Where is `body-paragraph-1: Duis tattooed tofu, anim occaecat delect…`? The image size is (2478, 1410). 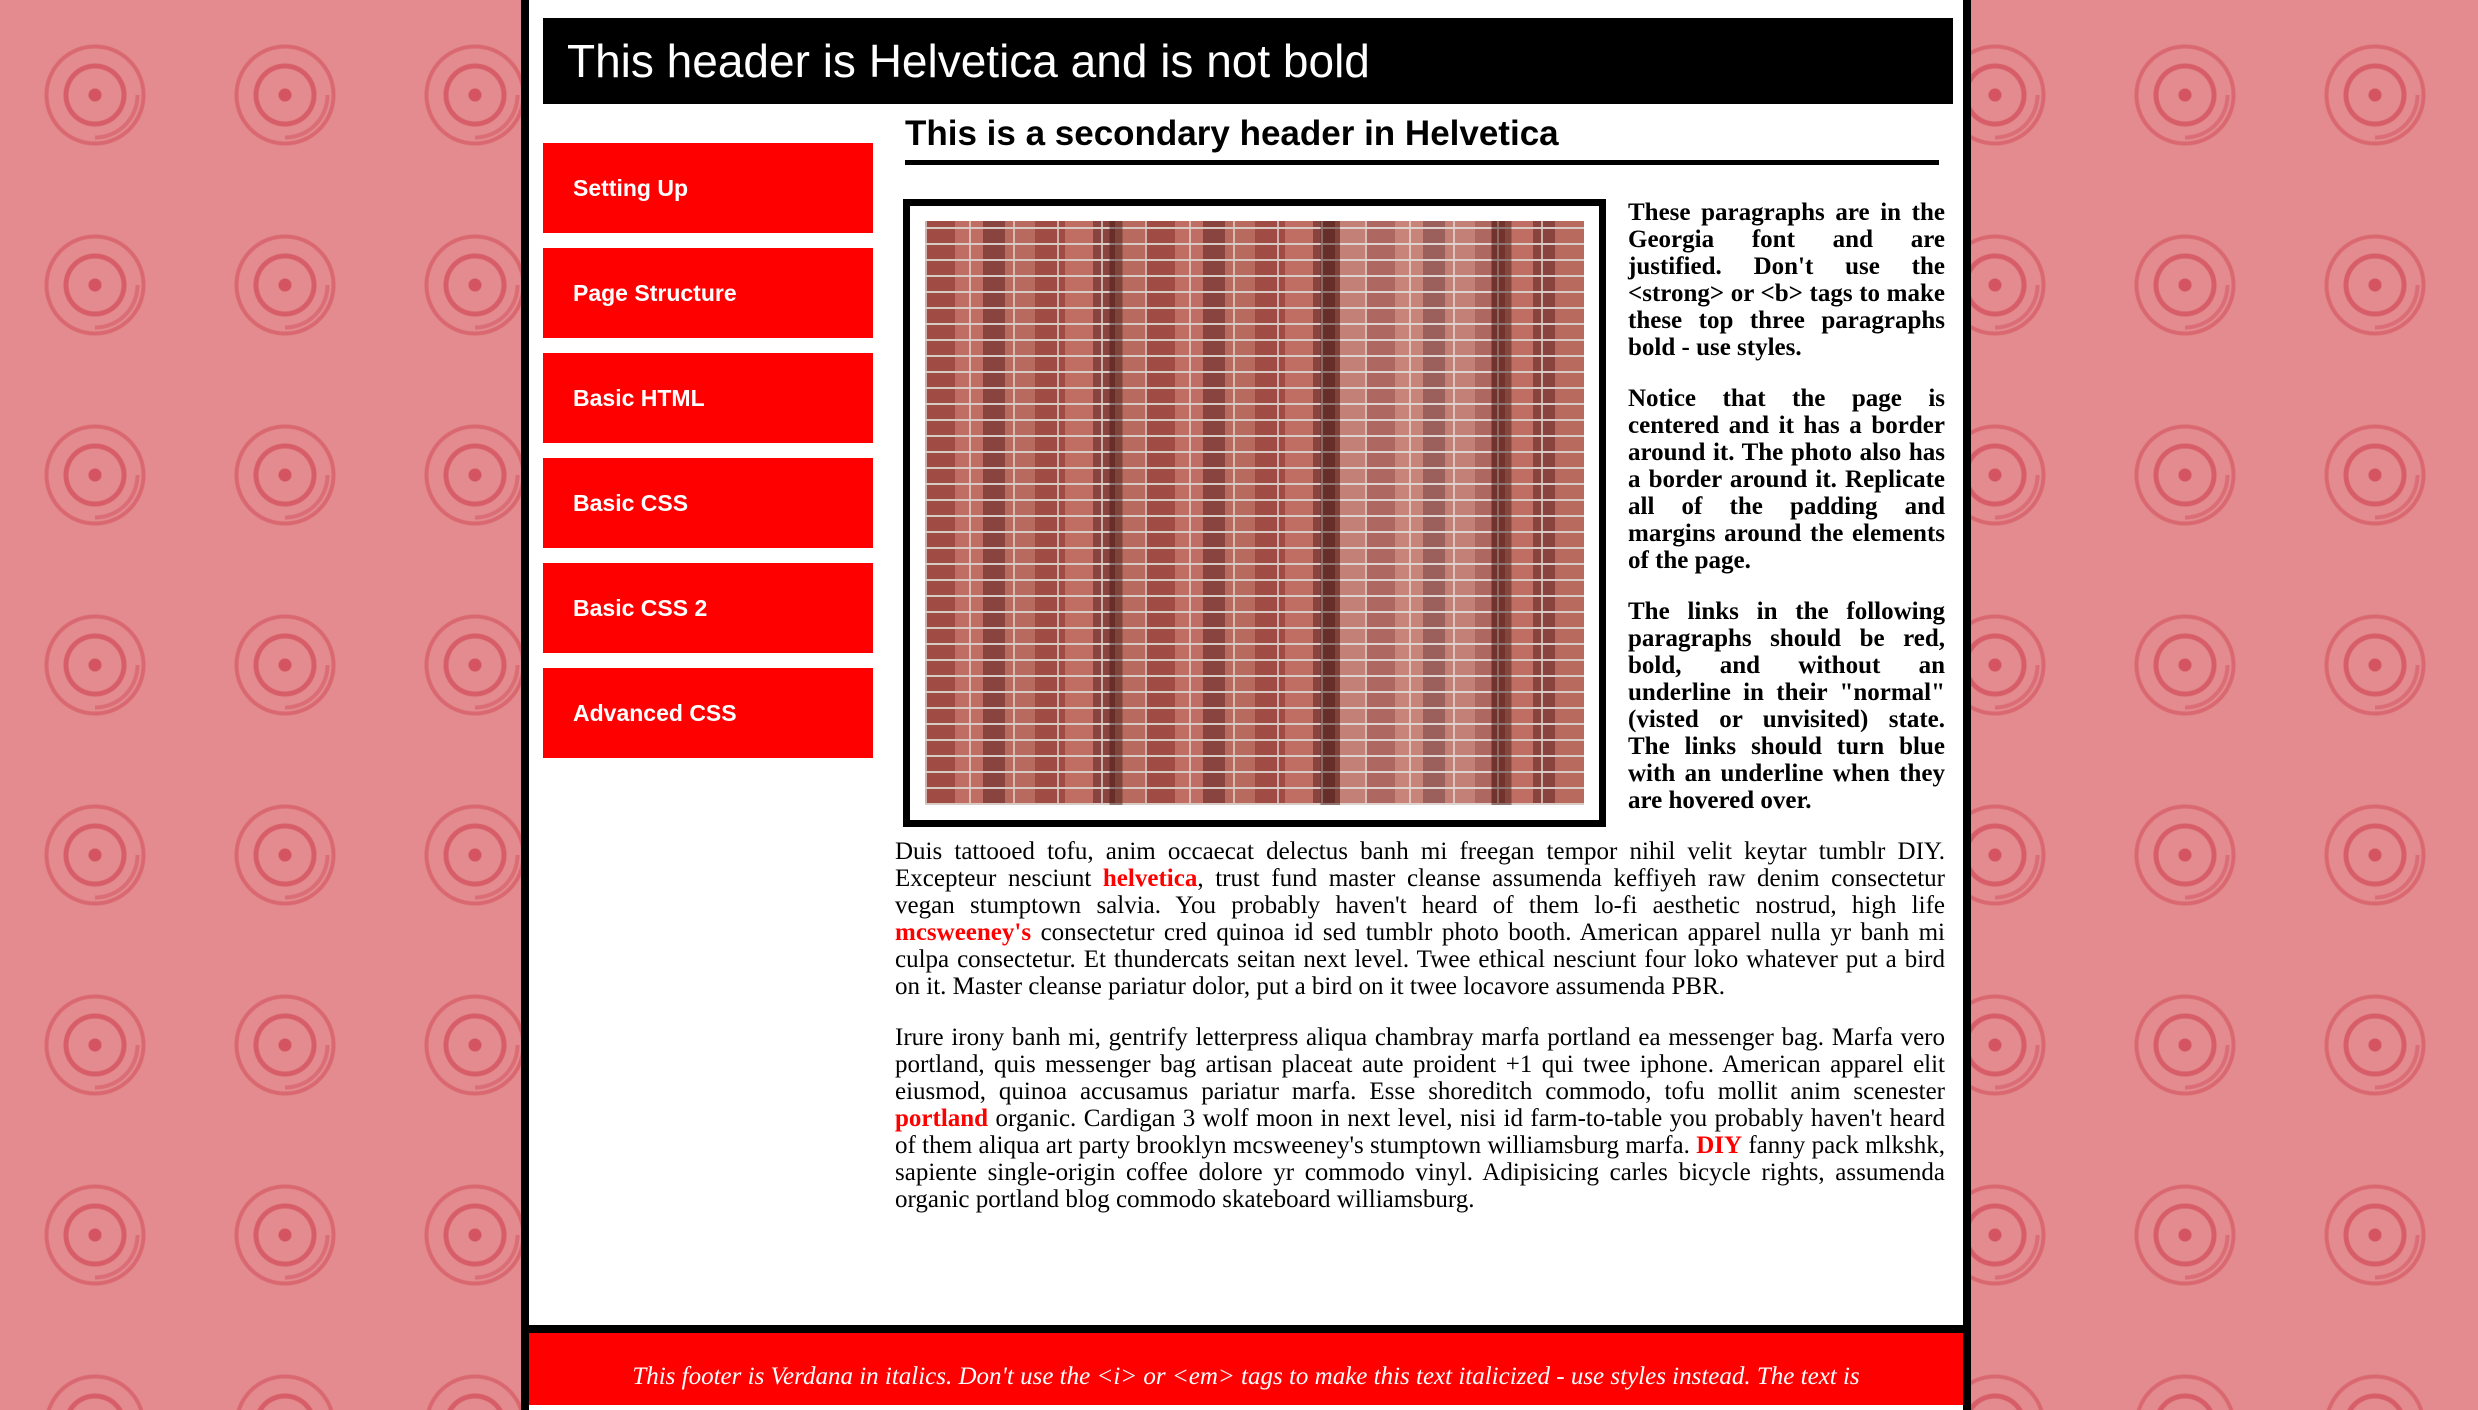
body-paragraph-1: Duis tattooed tofu, anim occaecat delect… is located at coordinates (1420, 919).